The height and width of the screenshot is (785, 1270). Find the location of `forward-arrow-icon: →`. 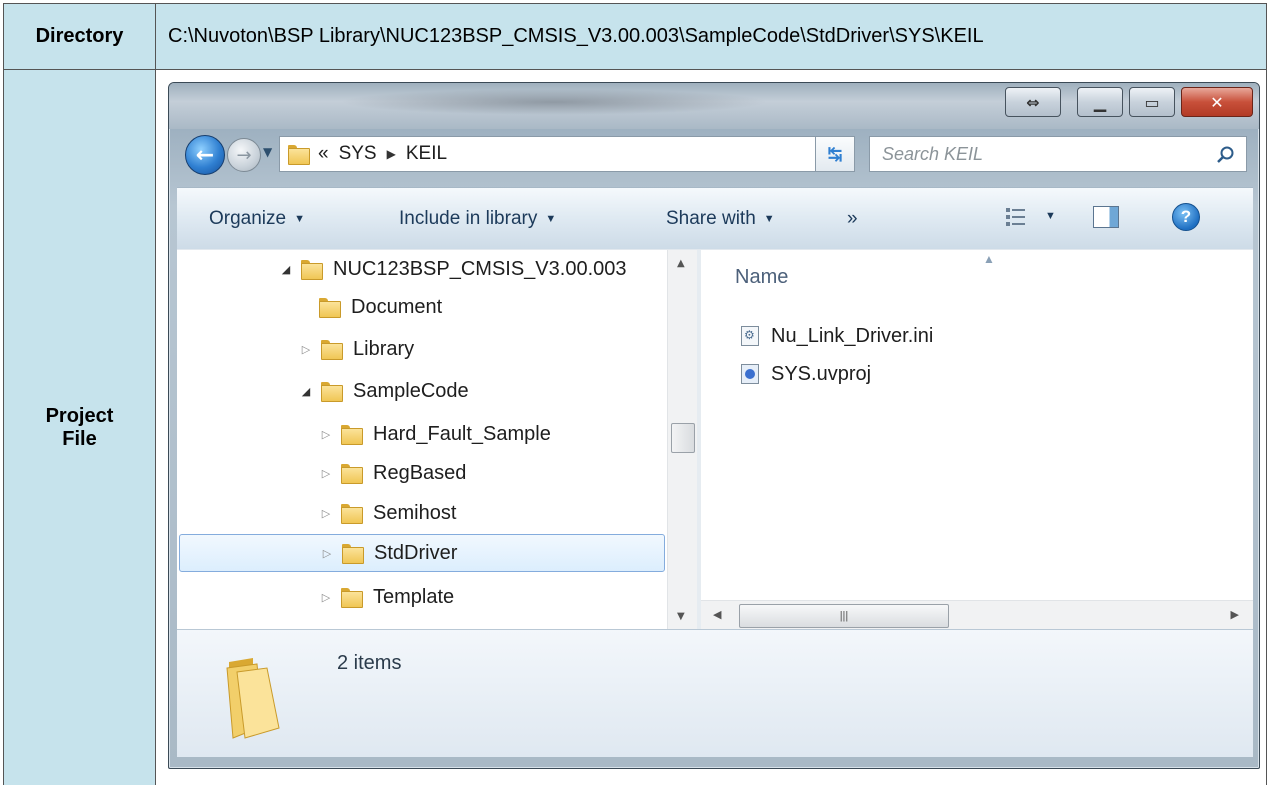

forward-arrow-icon: → is located at coordinates (244, 155).